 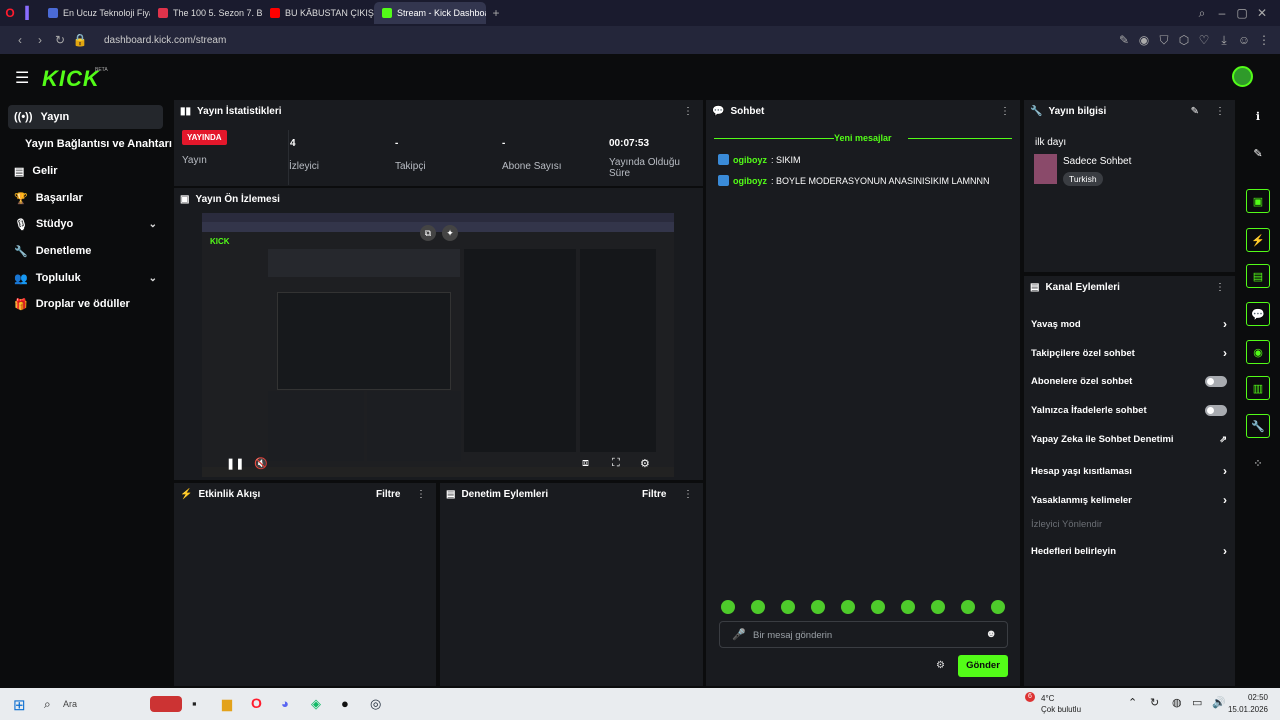 What do you see at coordinates (71, 79) in the screenshot?
I see `kick-logo: KICK` at bounding box center [71, 79].